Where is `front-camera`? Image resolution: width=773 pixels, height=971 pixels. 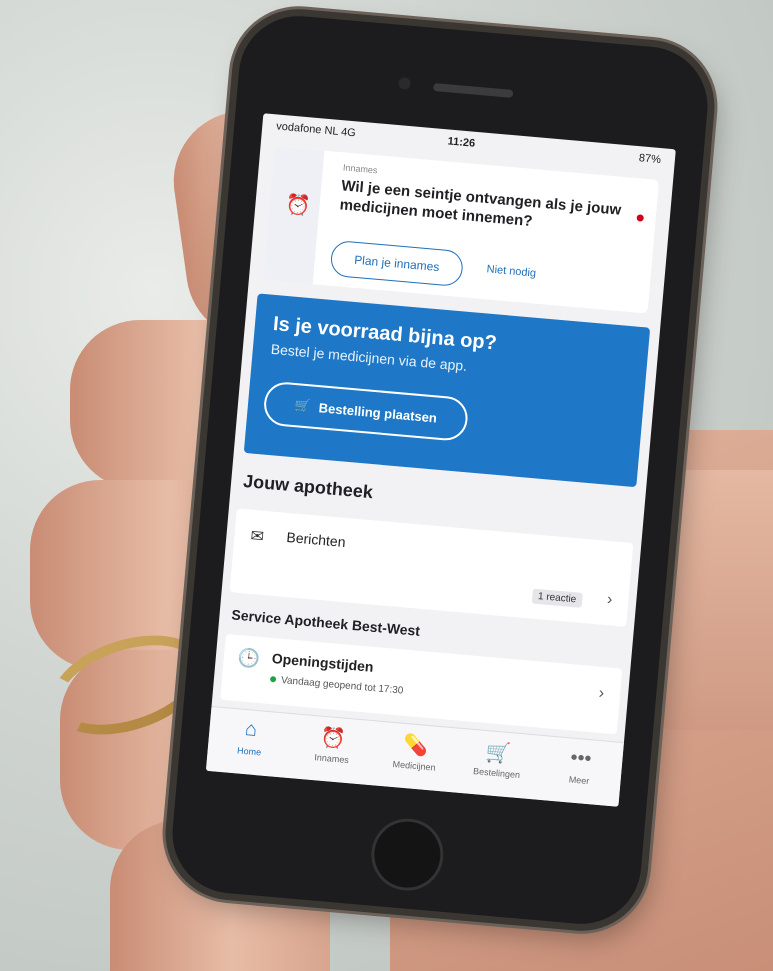
front-camera is located at coordinates (405, 83).